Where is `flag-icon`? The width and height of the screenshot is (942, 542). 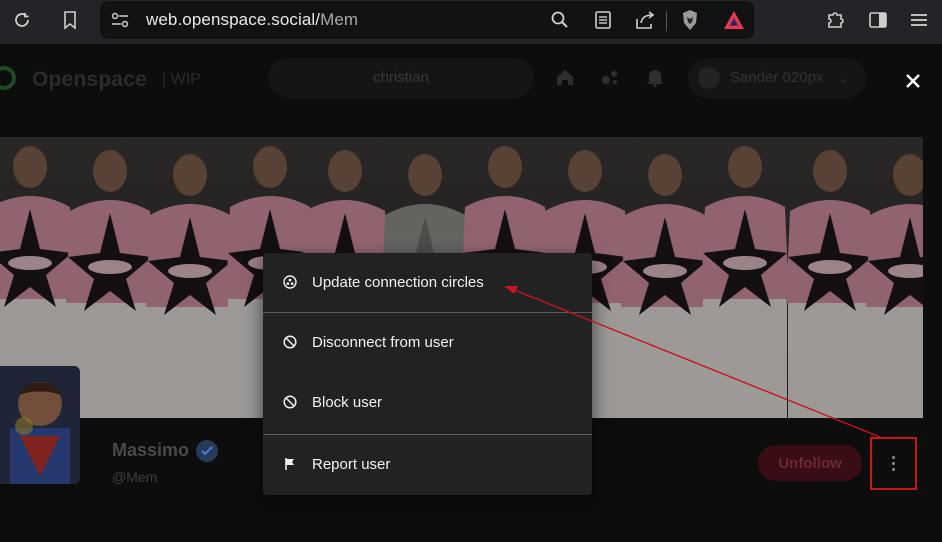 flag-icon is located at coordinates (290, 464).